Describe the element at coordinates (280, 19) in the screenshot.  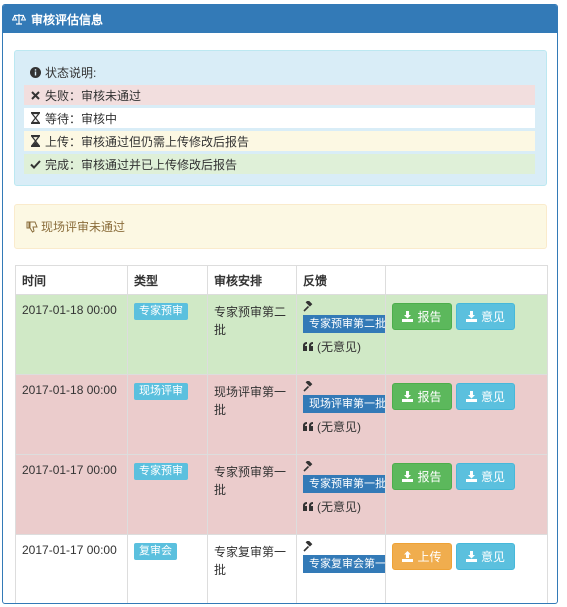
I see `panel-heading: 审核评估信息` at that location.